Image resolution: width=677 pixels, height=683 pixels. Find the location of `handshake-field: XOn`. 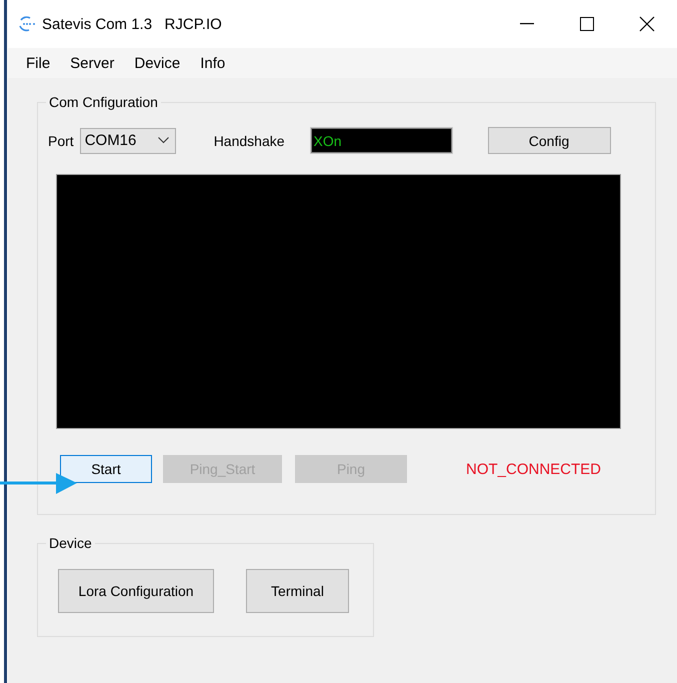

handshake-field: XOn is located at coordinates (381, 140).